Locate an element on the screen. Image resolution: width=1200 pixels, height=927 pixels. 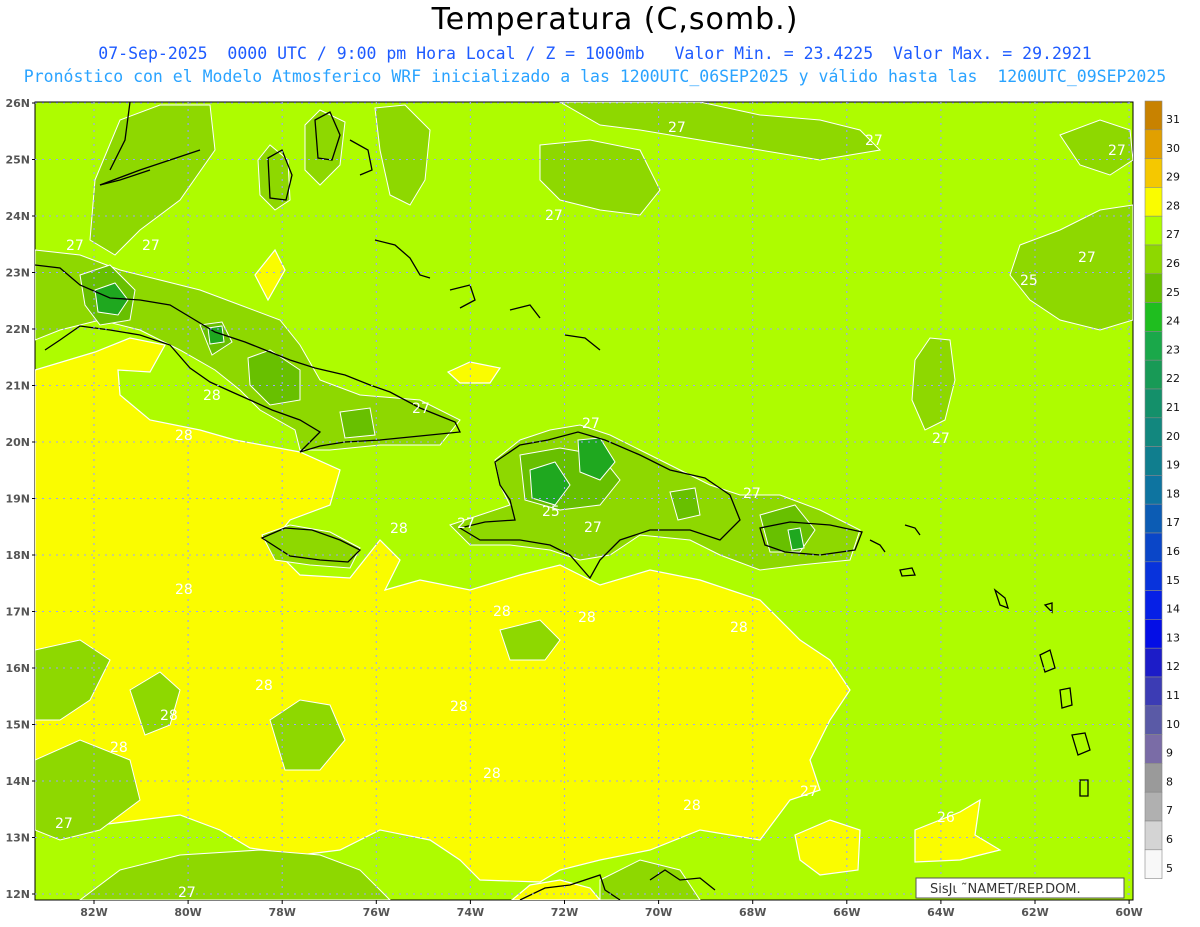
colorbar-label: 24 is located at coordinates (1173, 321).